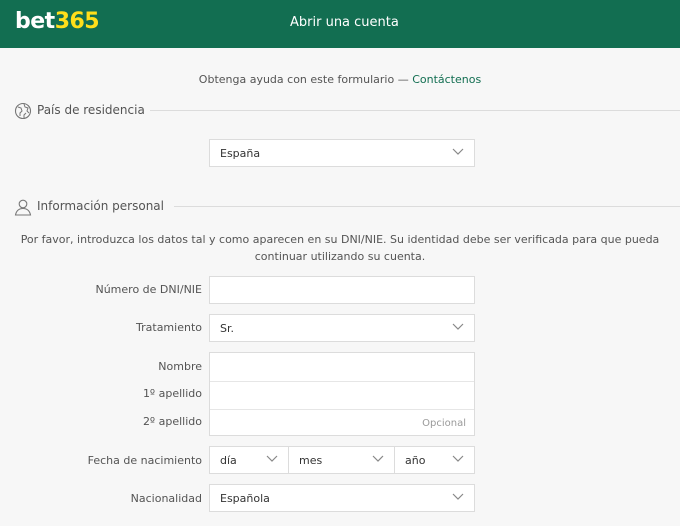 The width and height of the screenshot is (680, 526). I want to click on dni-label: Número de DNI/NIE, so click(148, 289).